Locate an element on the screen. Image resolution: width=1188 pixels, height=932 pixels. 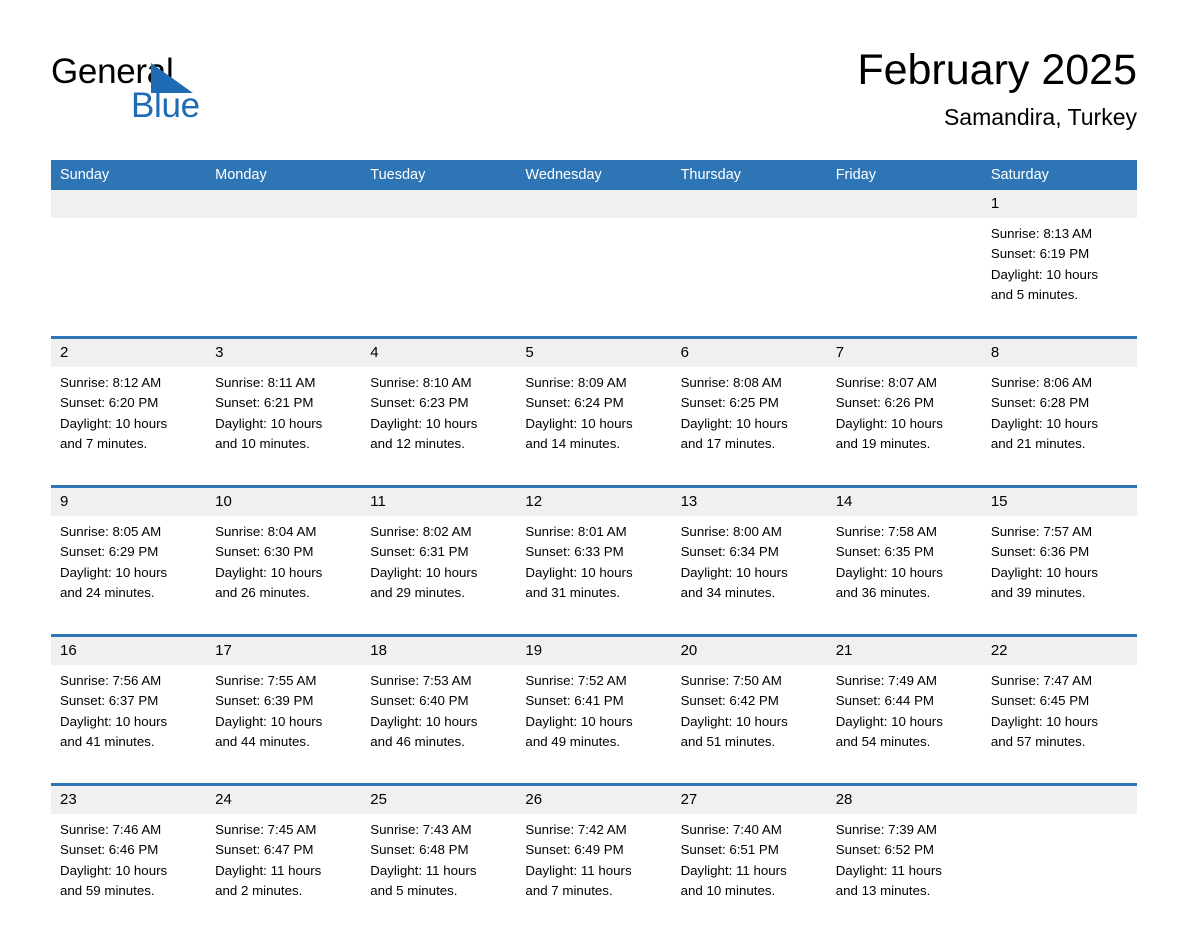
day-number-5: 5 is located at coordinates (594, 353).